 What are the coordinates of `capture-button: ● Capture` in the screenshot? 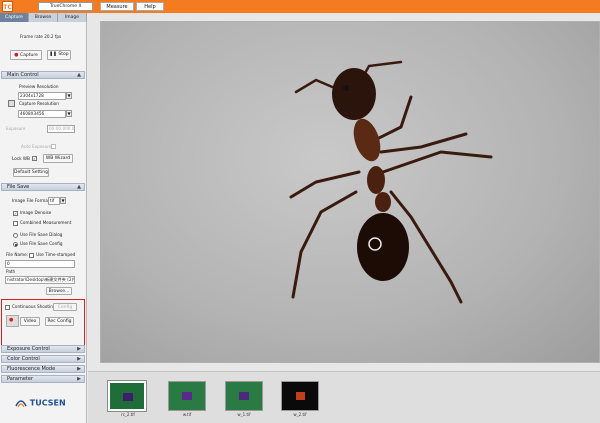 It's located at (26, 55).